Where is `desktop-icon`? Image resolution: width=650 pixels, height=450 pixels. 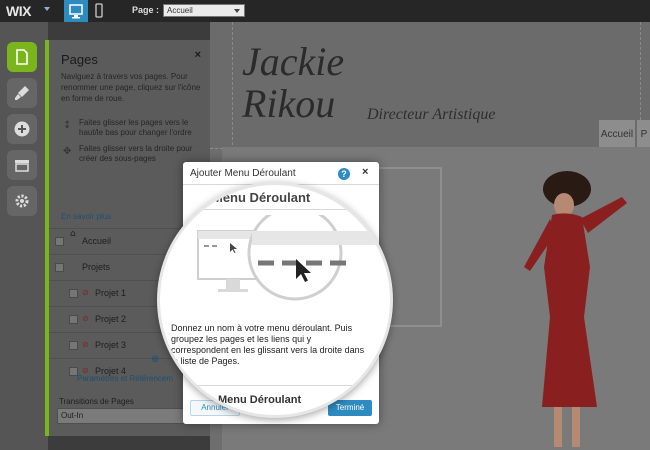 desktop-icon is located at coordinates (76, 11).